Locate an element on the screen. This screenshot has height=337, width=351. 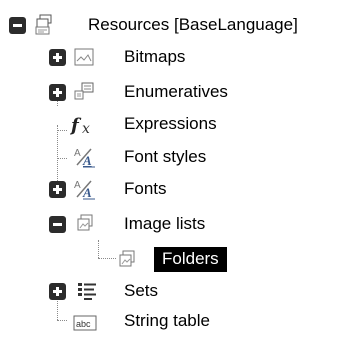
tree-node-label: Fonts is located at coordinates (145, 188).